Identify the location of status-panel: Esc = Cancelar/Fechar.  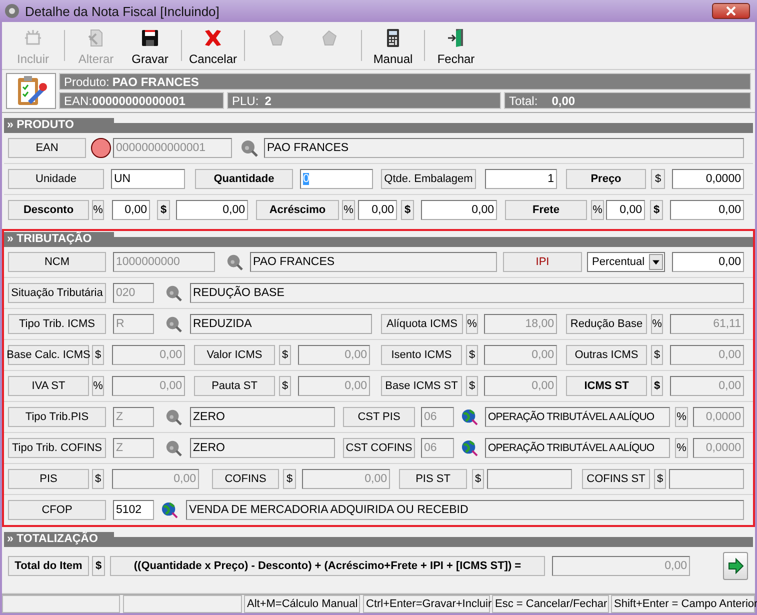
(550, 604).